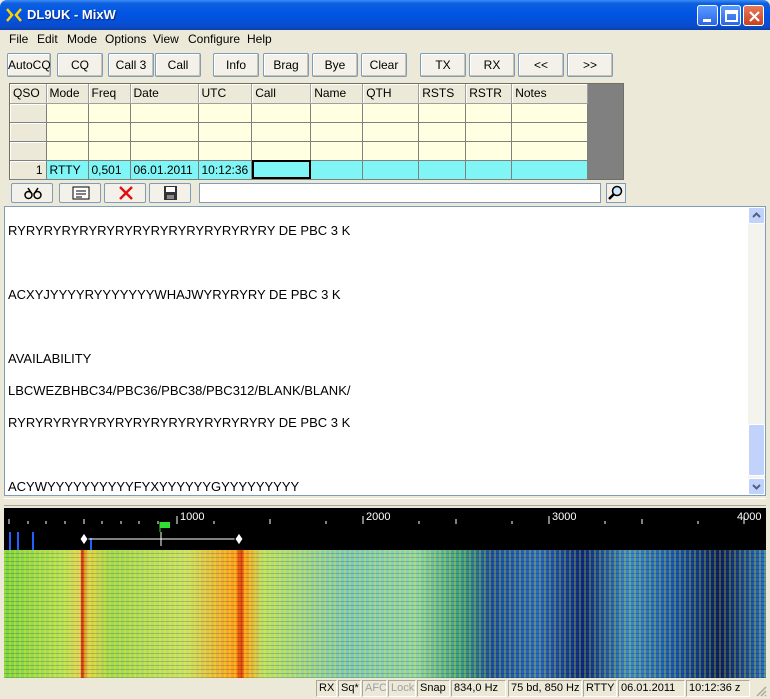 Image resolution: width=770 pixels, height=699 pixels. What do you see at coordinates (756, 351) in the screenshot?
I see `vertical-scrollbar` at bounding box center [756, 351].